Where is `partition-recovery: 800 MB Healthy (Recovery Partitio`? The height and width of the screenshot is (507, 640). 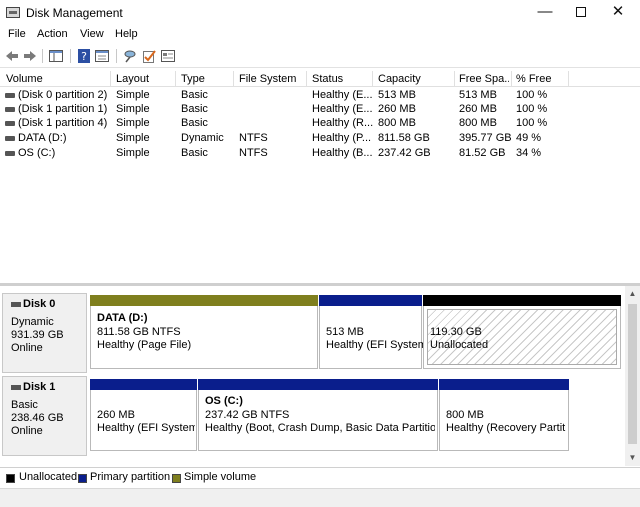
partition-recovery: 800 MB Healthy (Recovery Partitio is located at coordinates (504, 415).